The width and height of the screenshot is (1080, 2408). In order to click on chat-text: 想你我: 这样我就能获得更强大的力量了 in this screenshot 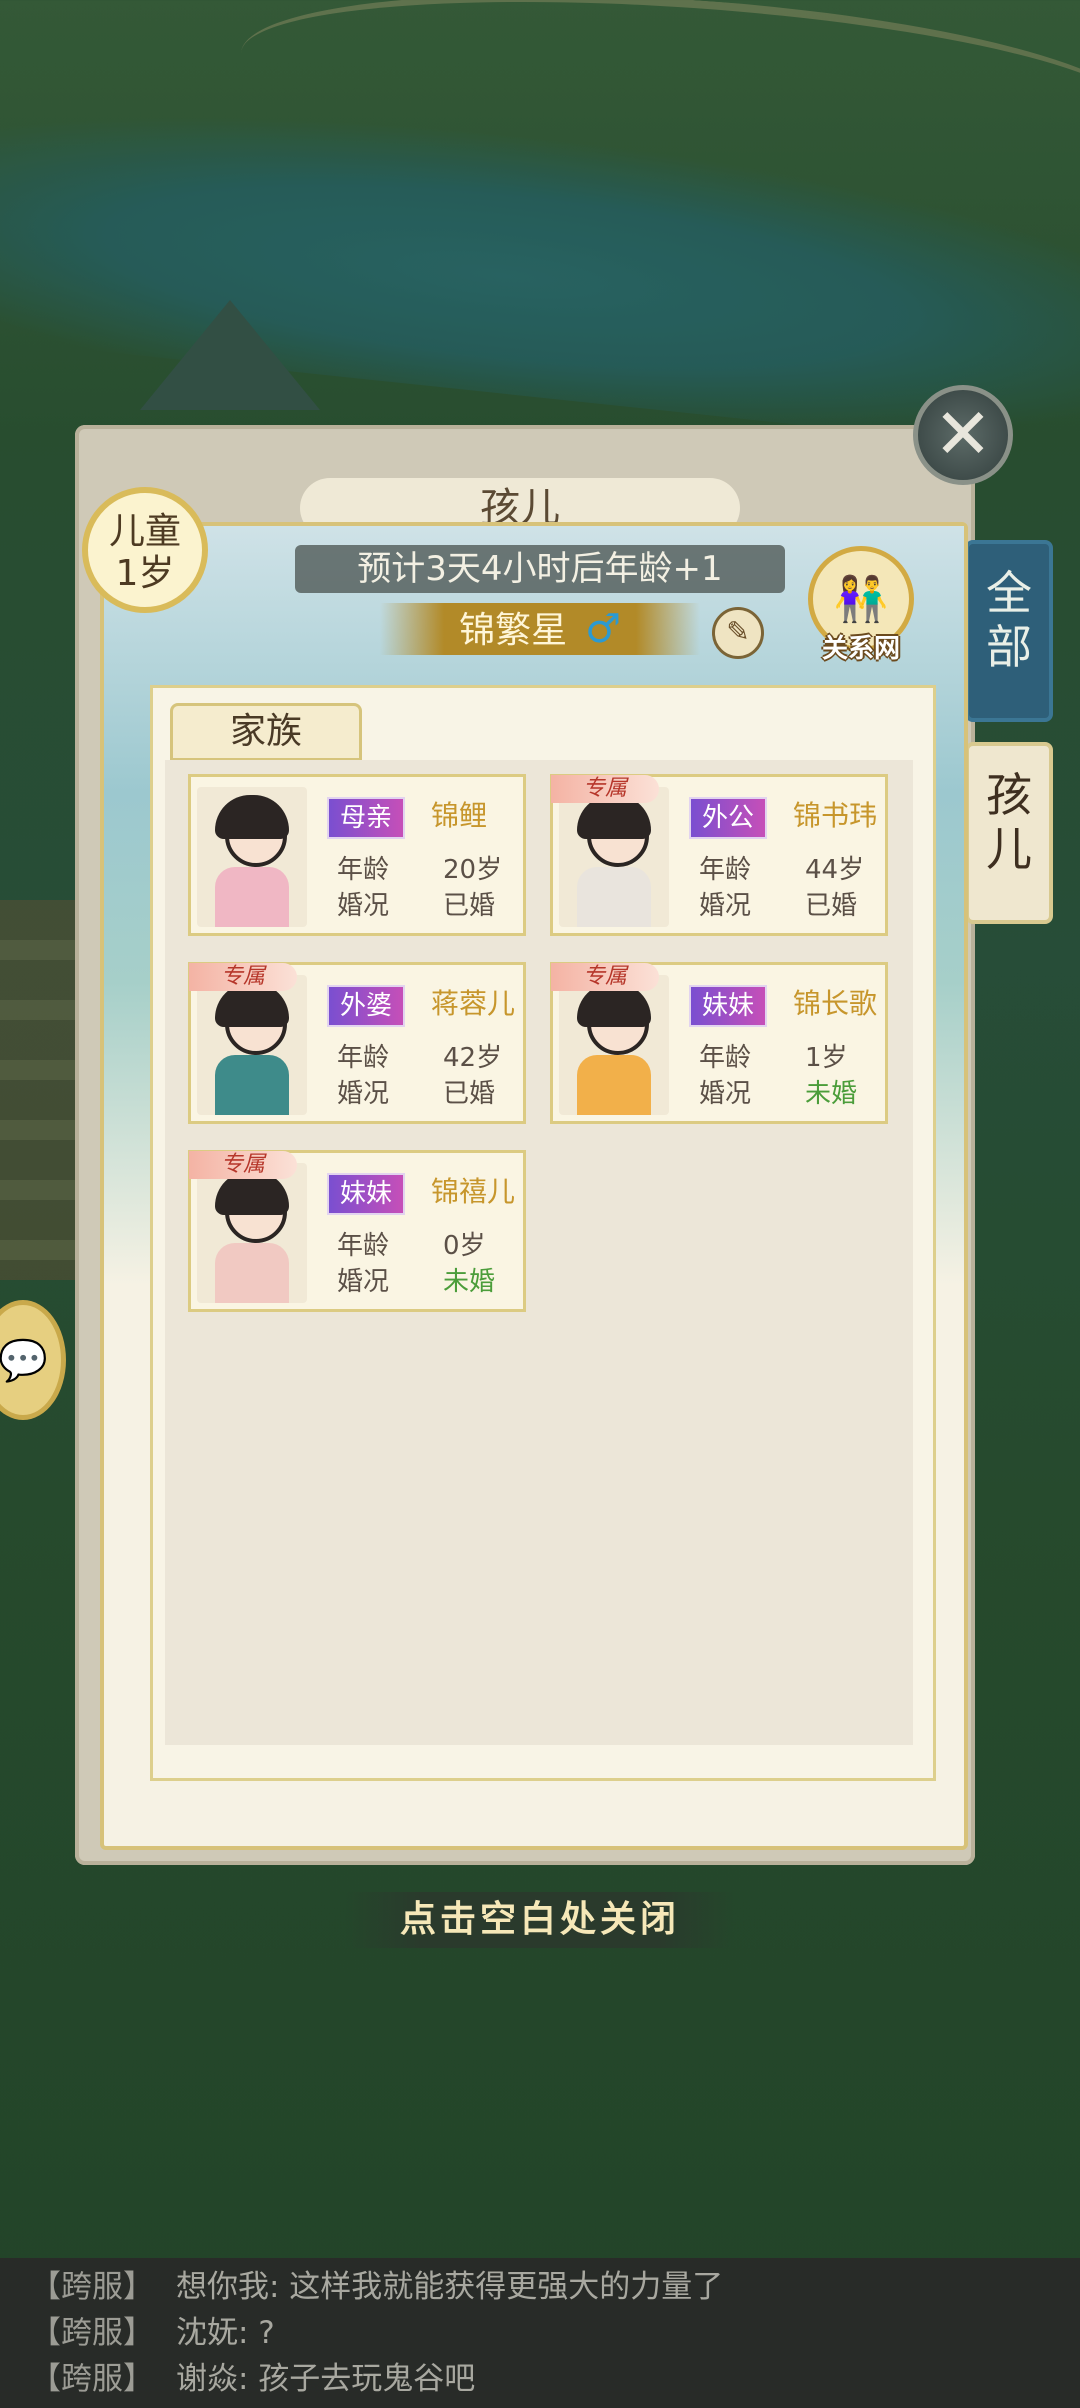, I will do `click(450, 2287)`.